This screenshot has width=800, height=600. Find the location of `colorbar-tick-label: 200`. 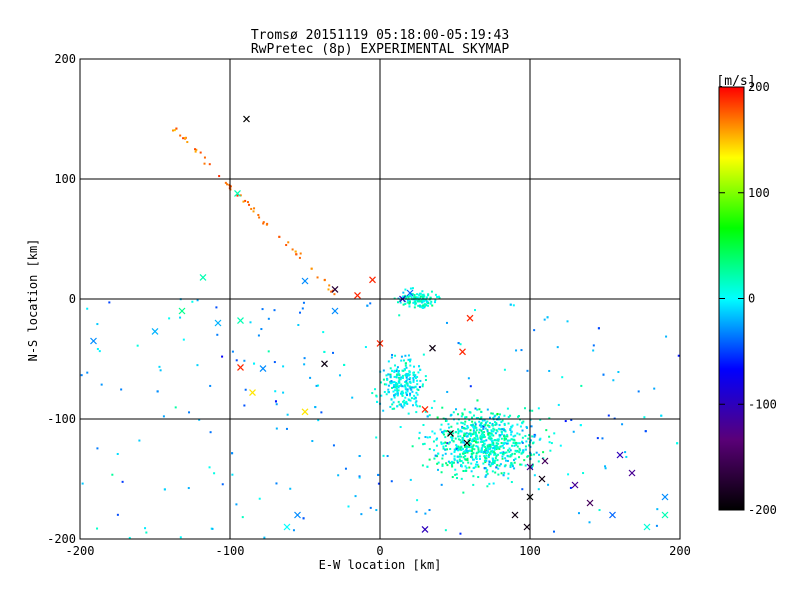

colorbar-tick-label: 200 is located at coordinates (759, 87).